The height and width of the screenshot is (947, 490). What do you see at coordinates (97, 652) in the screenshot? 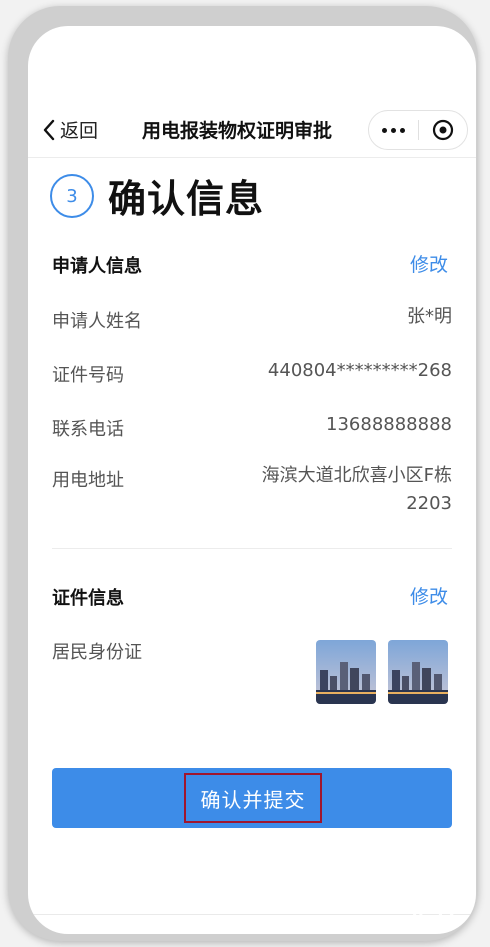
I see `id-type-label: 居民身份证` at bounding box center [97, 652].